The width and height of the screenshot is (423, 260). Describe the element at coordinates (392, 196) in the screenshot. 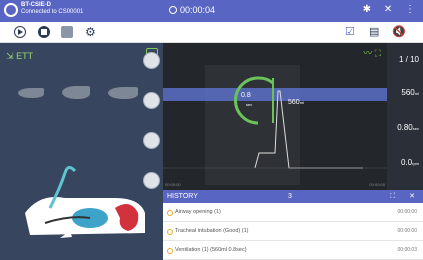

I see `expand-history-button: ⛶` at that location.